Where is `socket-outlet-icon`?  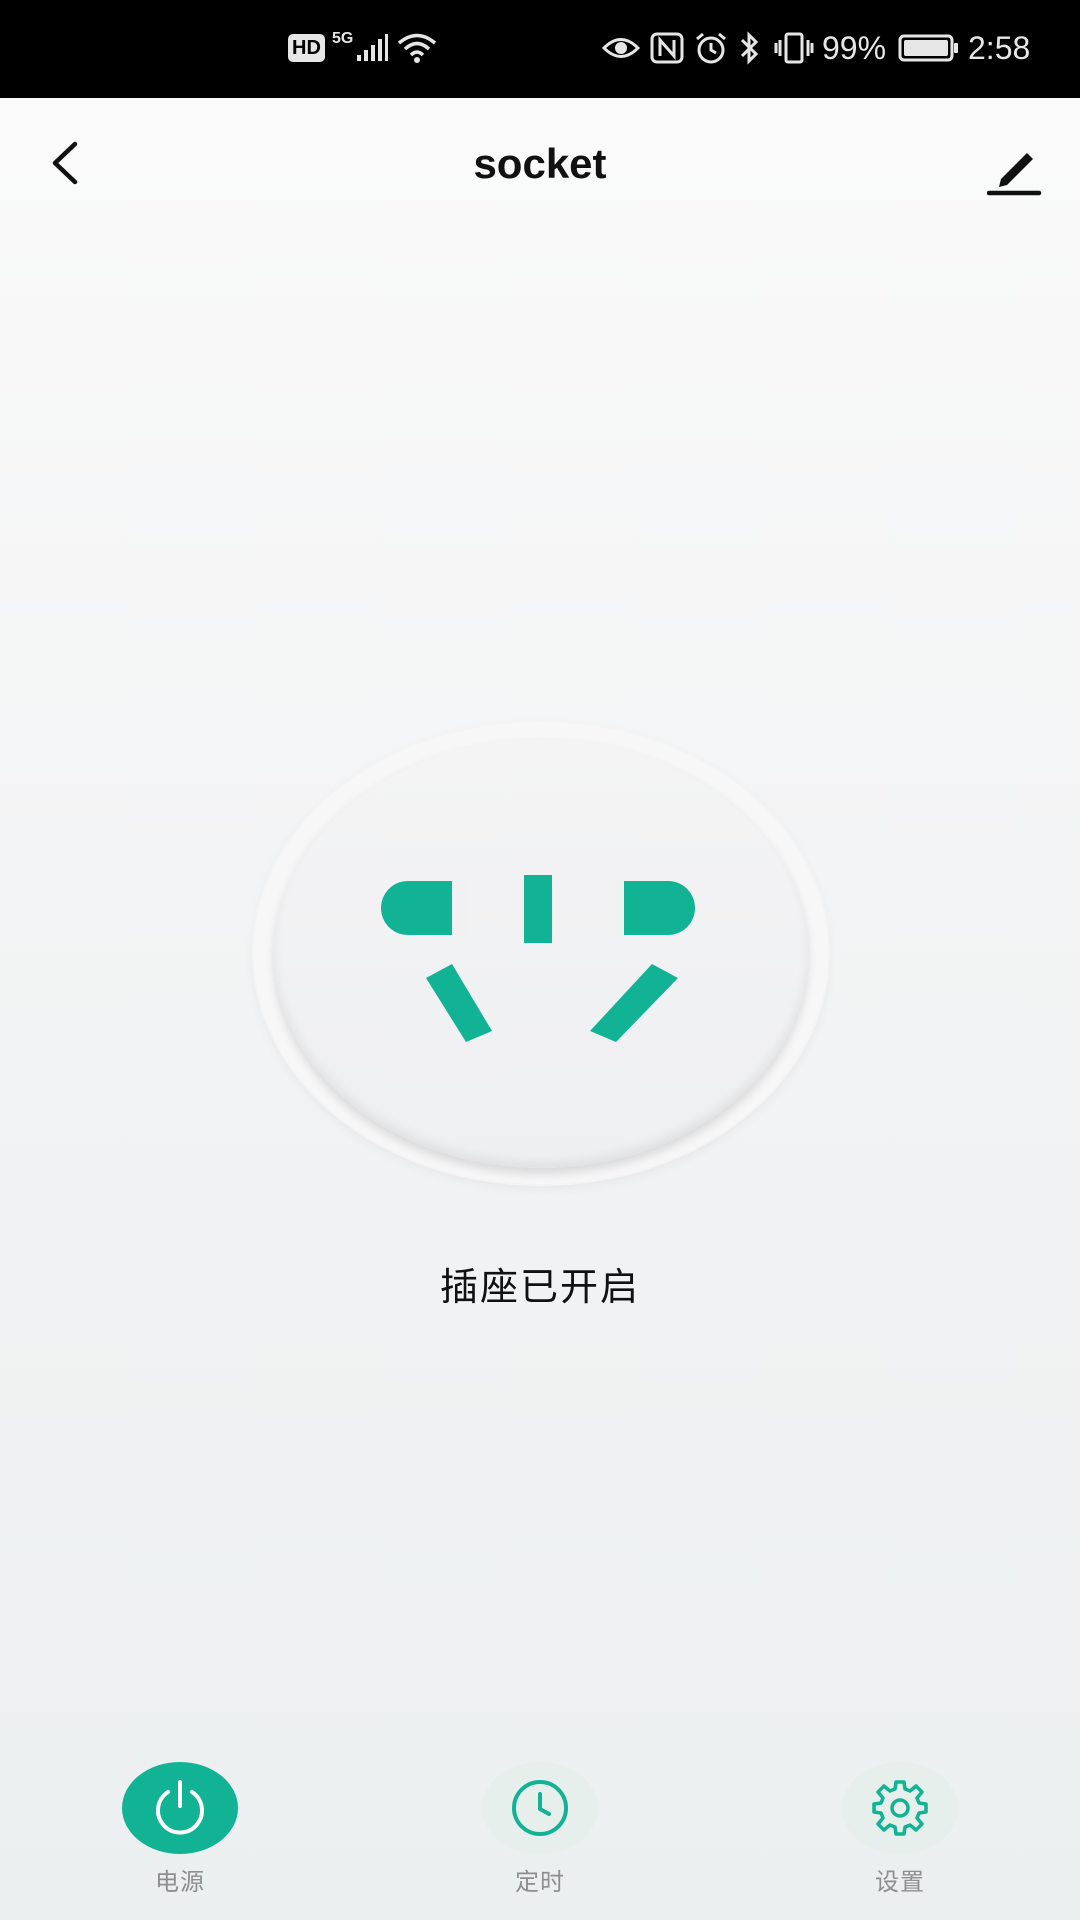 socket-outlet-icon is located at coordinates (538, 958).